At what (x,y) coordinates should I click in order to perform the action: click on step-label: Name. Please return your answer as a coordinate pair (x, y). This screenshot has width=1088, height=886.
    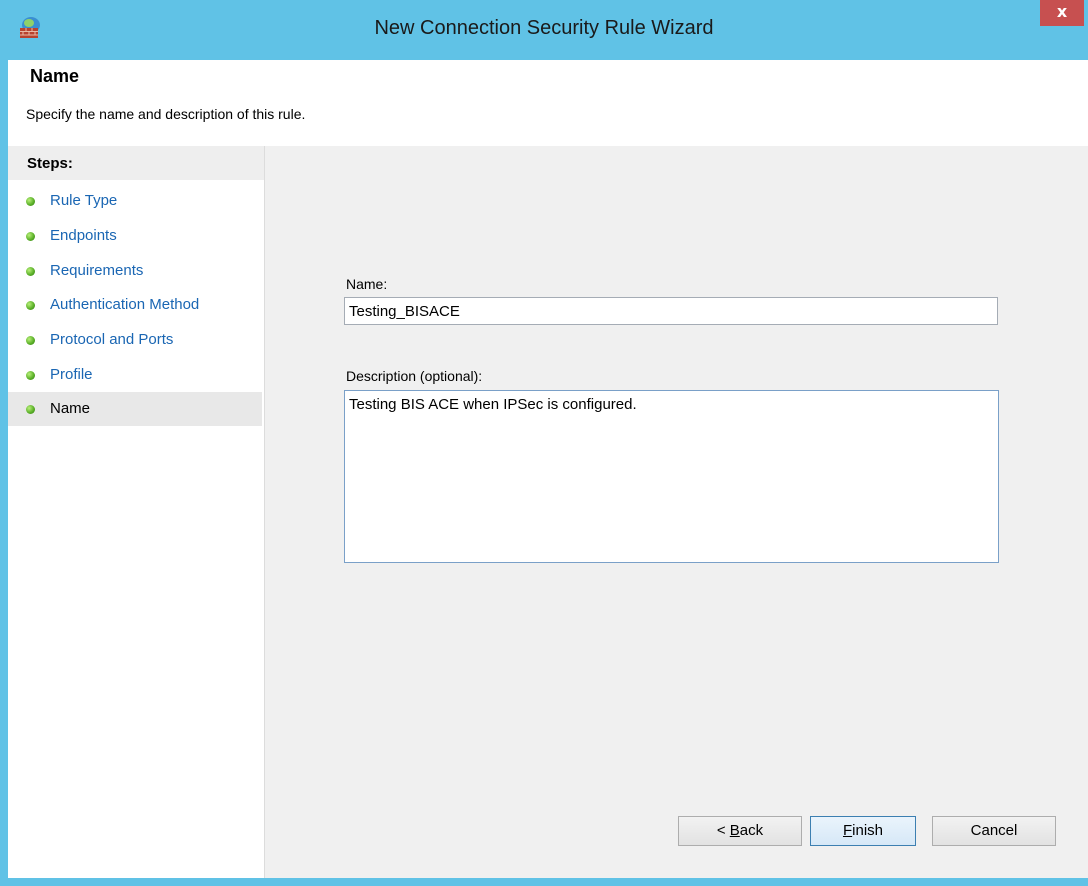
    Looking at the image, I should click on (70, 408).